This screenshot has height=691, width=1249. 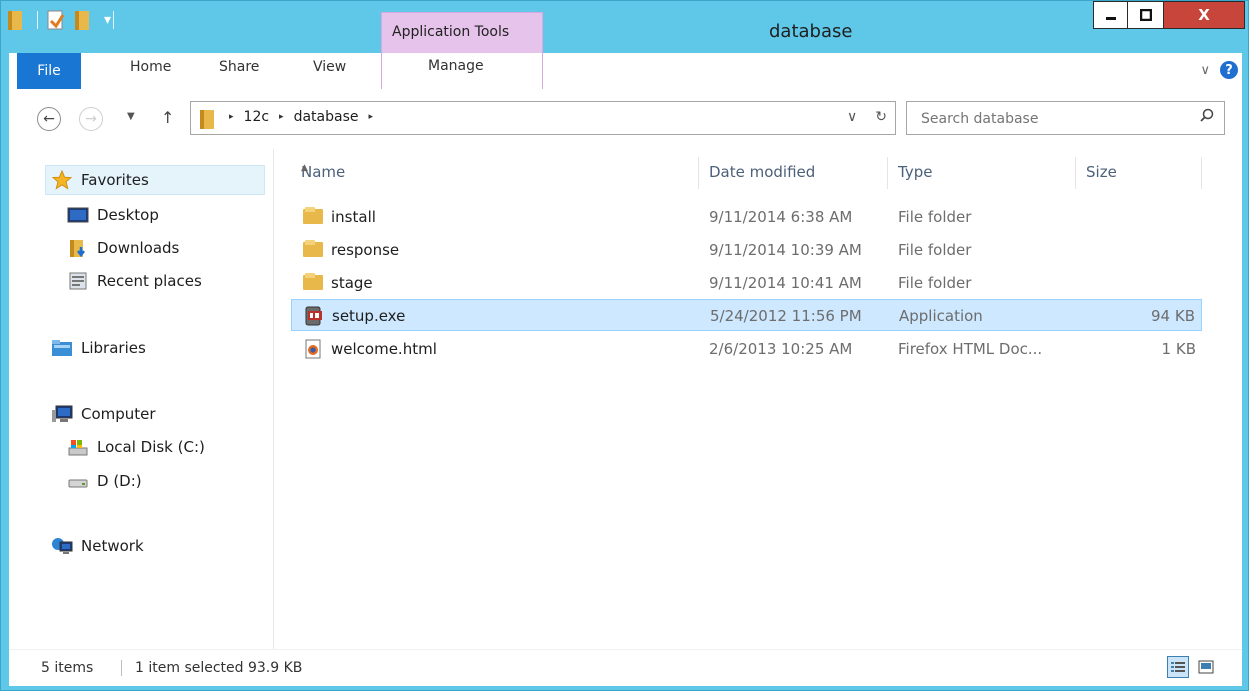 What do you see at coordinates (1204, 15) in the screenshot?
I see `close-button: X` at bounding box center [1204, 15].